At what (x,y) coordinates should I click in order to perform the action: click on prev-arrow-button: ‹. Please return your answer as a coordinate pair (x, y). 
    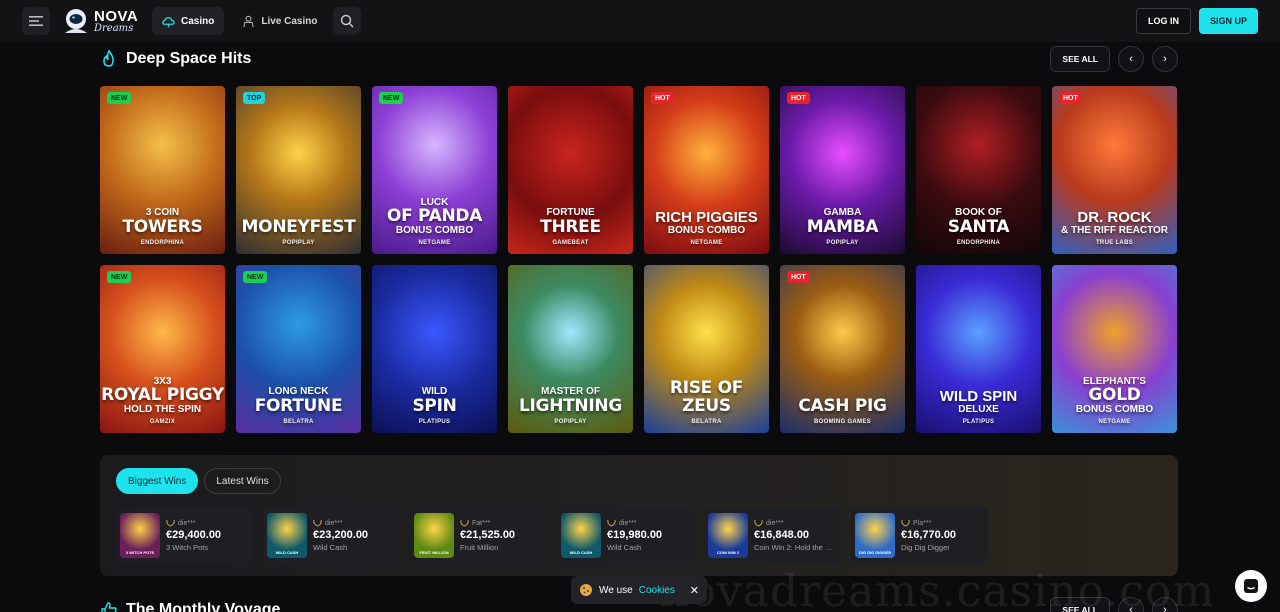
    Looking at the image, I should click on (1131, 59).